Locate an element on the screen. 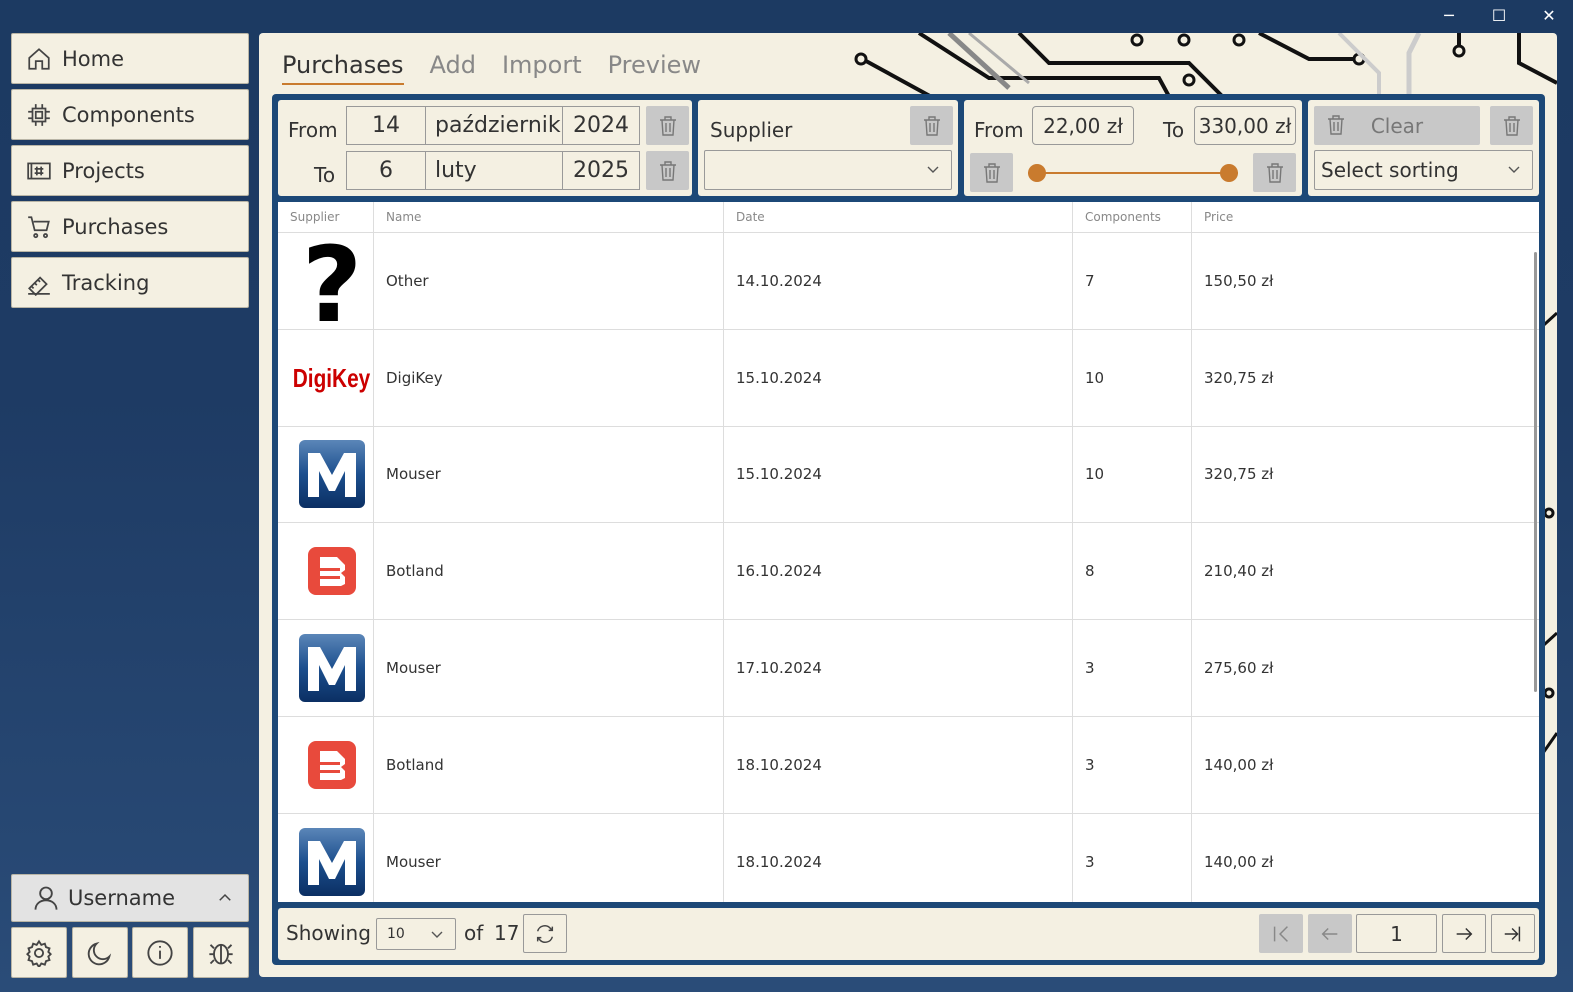 The height and width of the screenshot is (992, 1573). sidebar-item-components: Components is located at coordinates (130, 114).